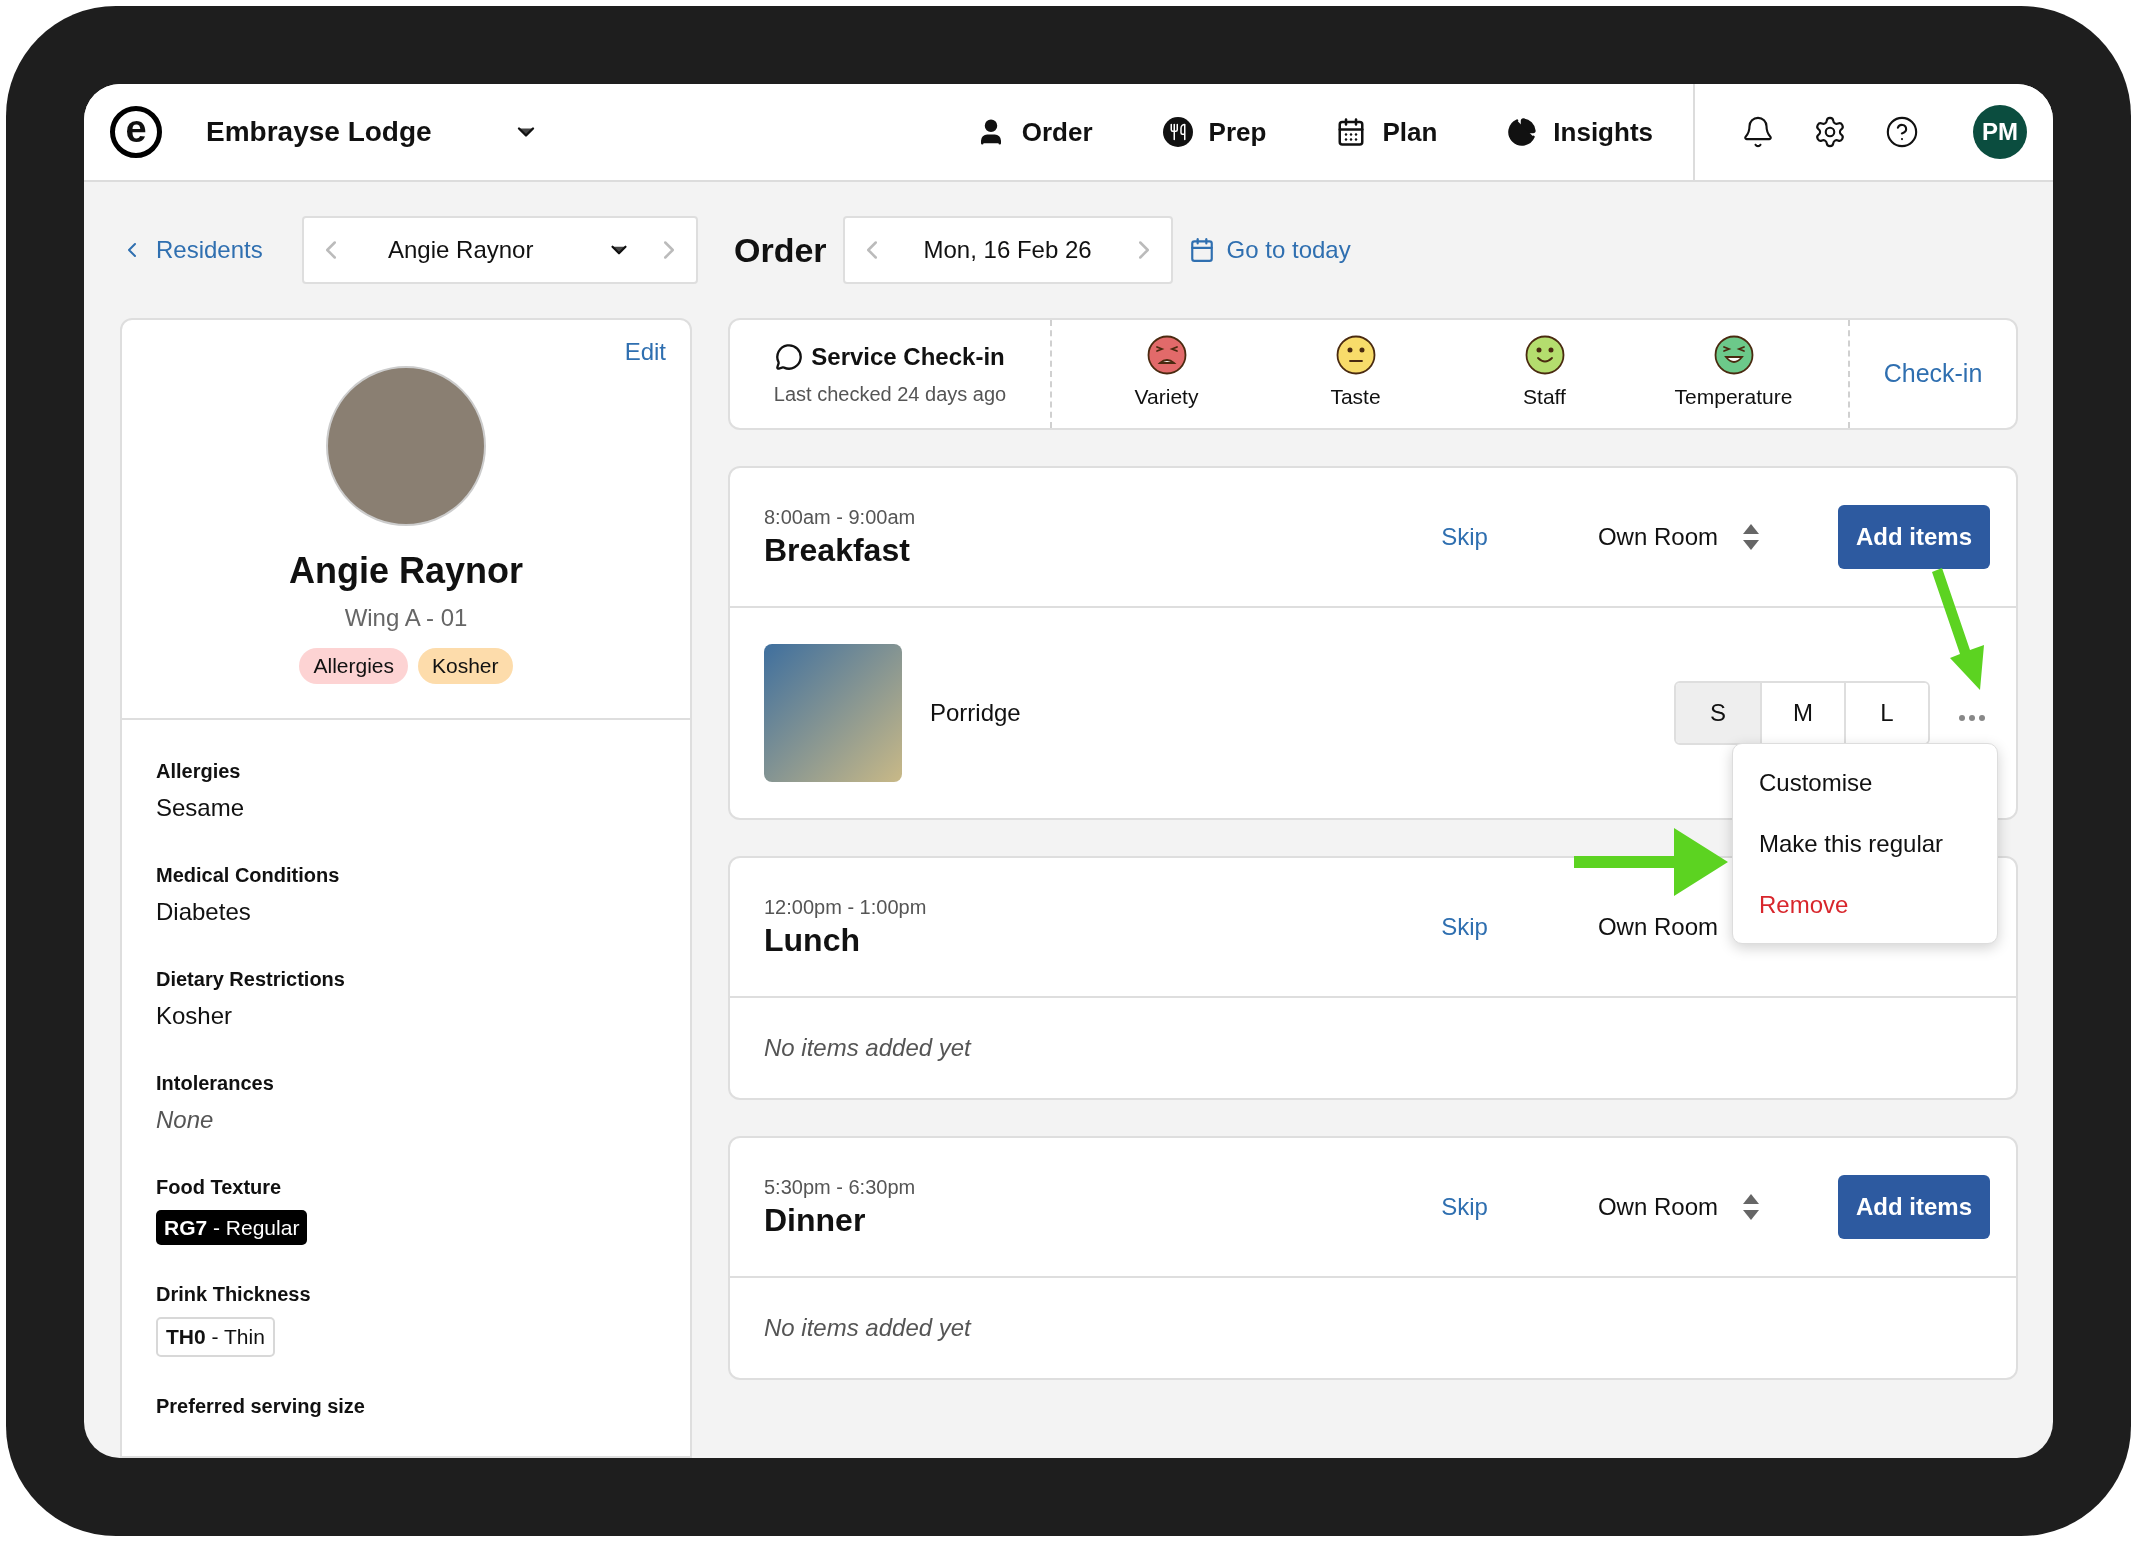  Describe the element at coordinates (1580, 132) in the screenshot. I see `nav-link: Insights` at that location.